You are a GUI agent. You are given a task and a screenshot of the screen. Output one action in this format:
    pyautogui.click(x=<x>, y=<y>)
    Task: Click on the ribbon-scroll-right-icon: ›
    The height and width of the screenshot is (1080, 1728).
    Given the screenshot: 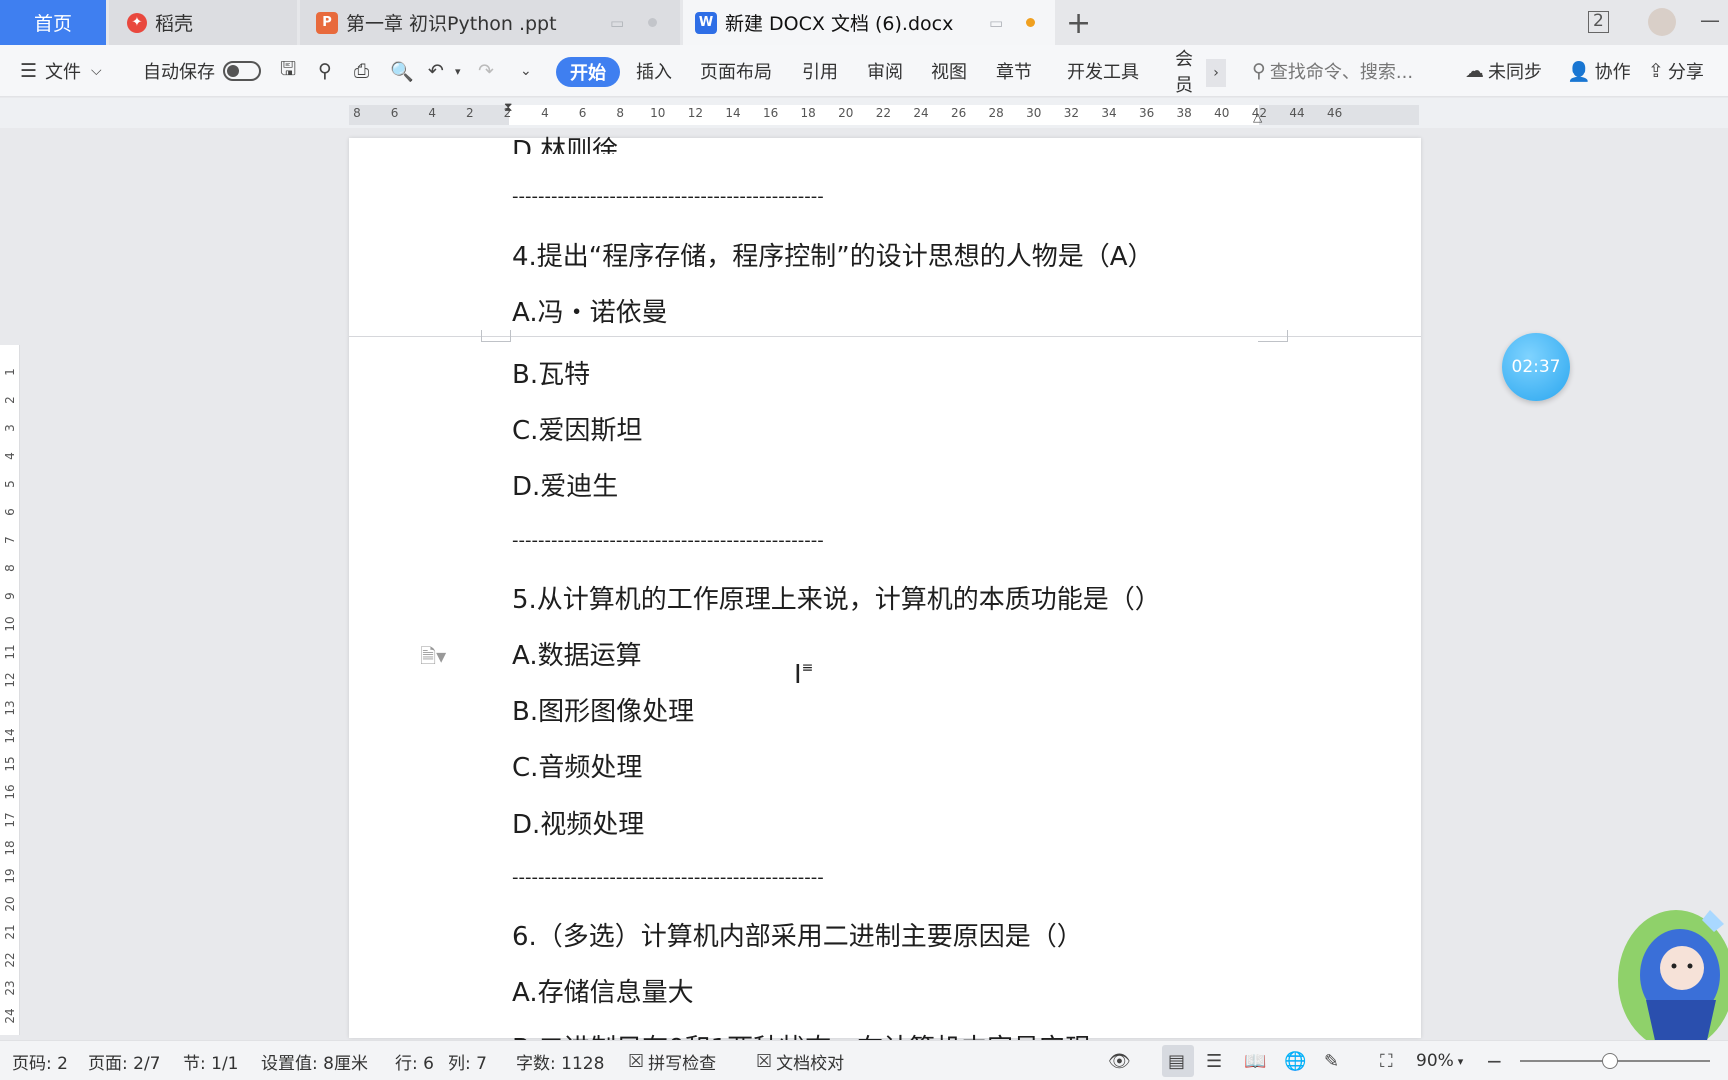 What is the action you would take?
    pyautogui.click(x=1216, y=73)
    